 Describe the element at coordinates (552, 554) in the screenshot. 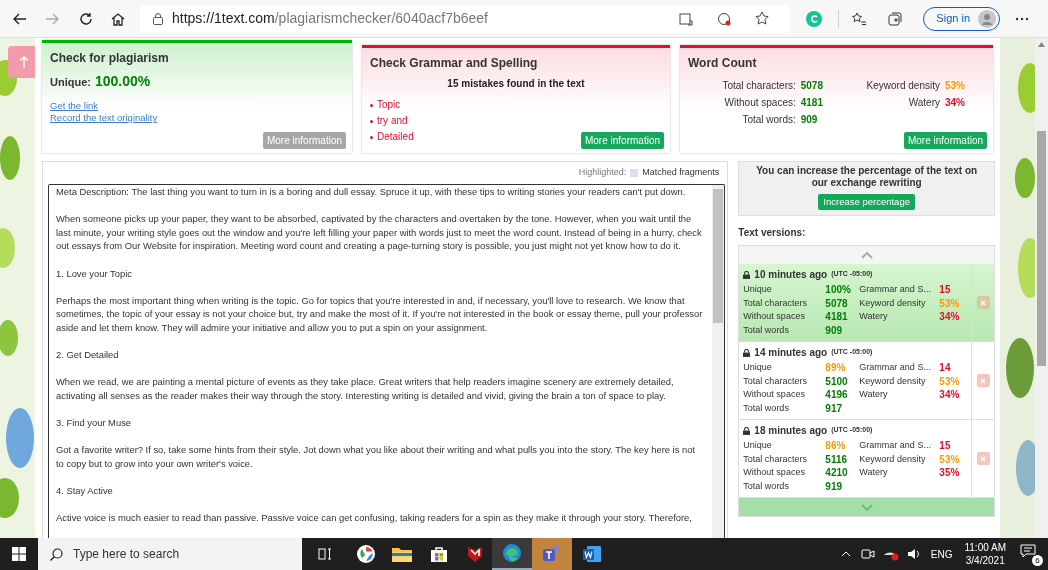

I see `teams-icon` at that location.